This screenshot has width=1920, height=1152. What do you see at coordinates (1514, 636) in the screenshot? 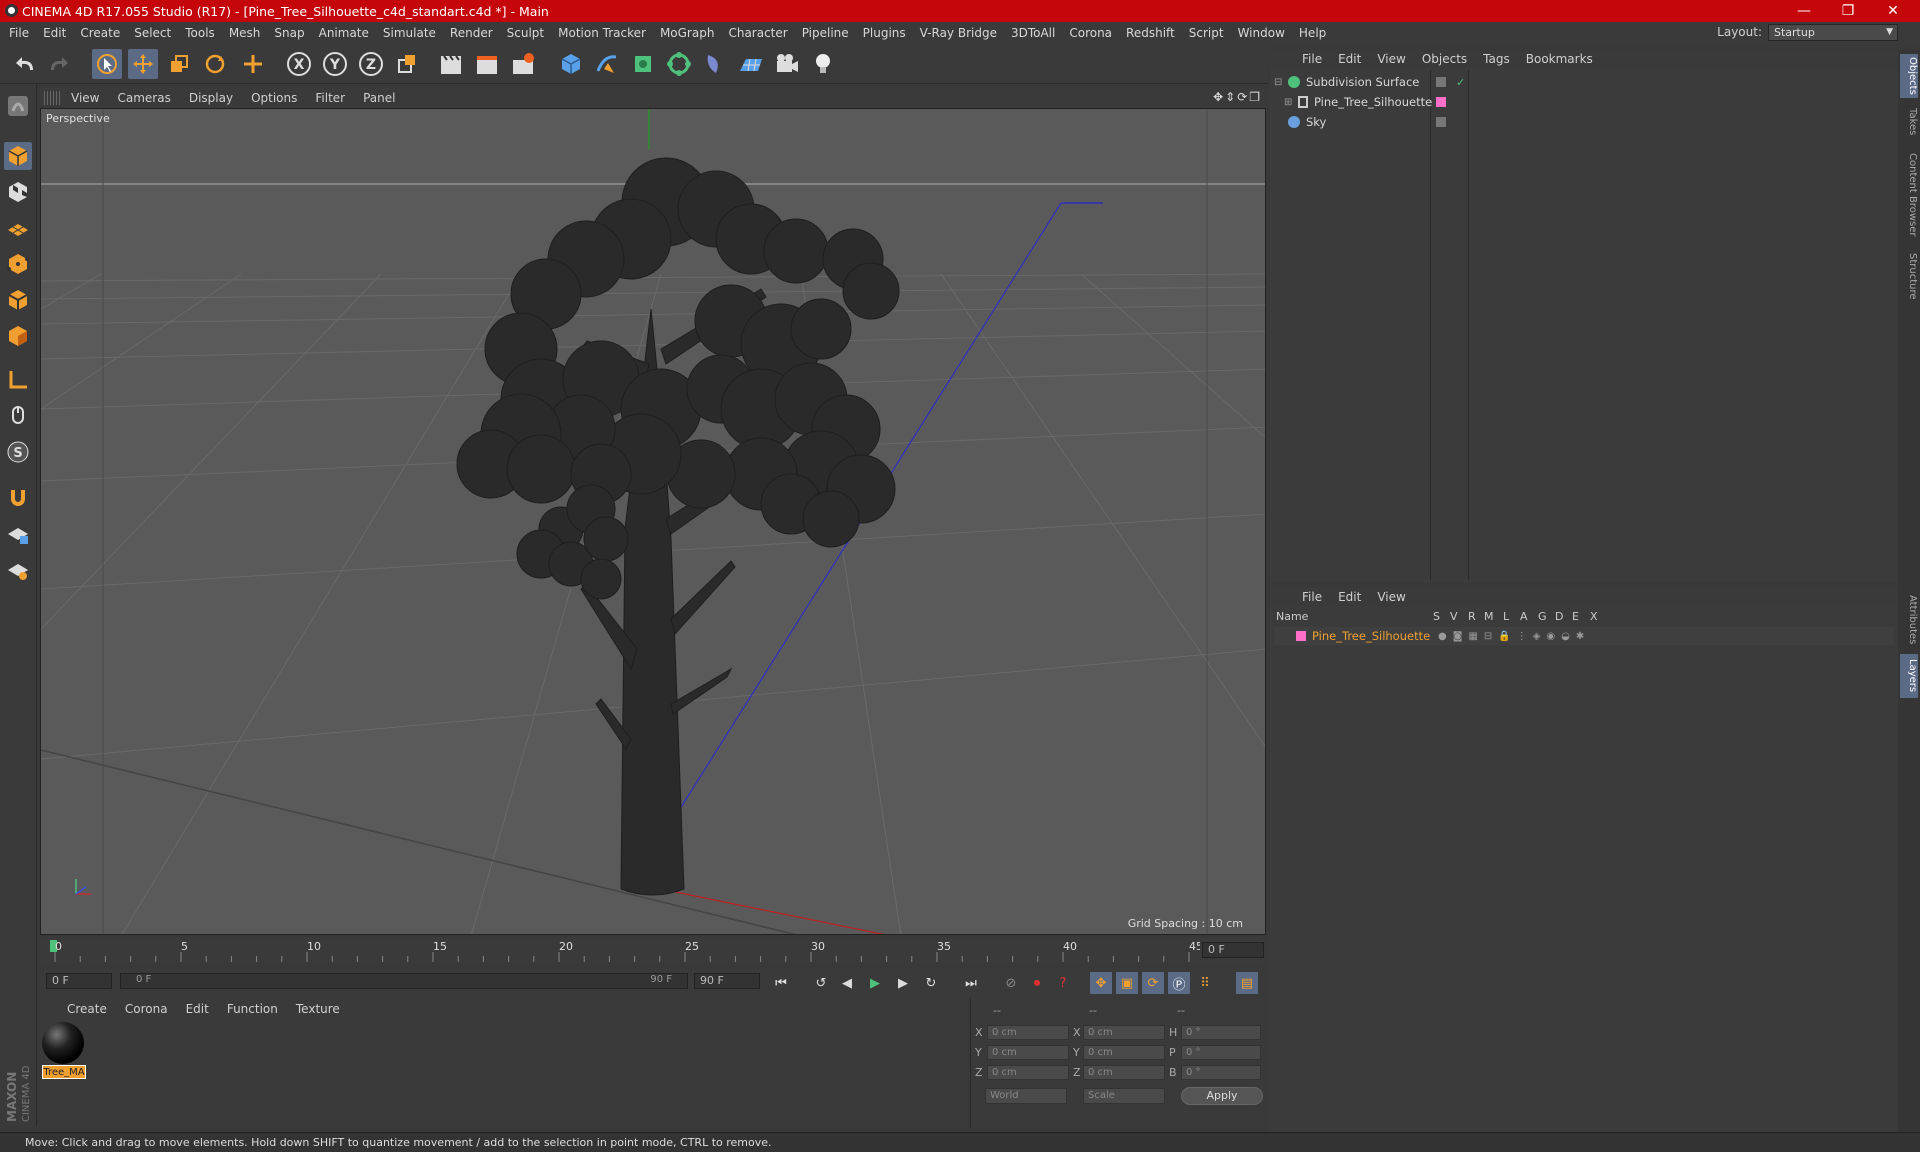
I see `layer-toggle-icons: ●◙▦⊟🔒⋮◈◉◒✱` at bounding box center [1514, 636].